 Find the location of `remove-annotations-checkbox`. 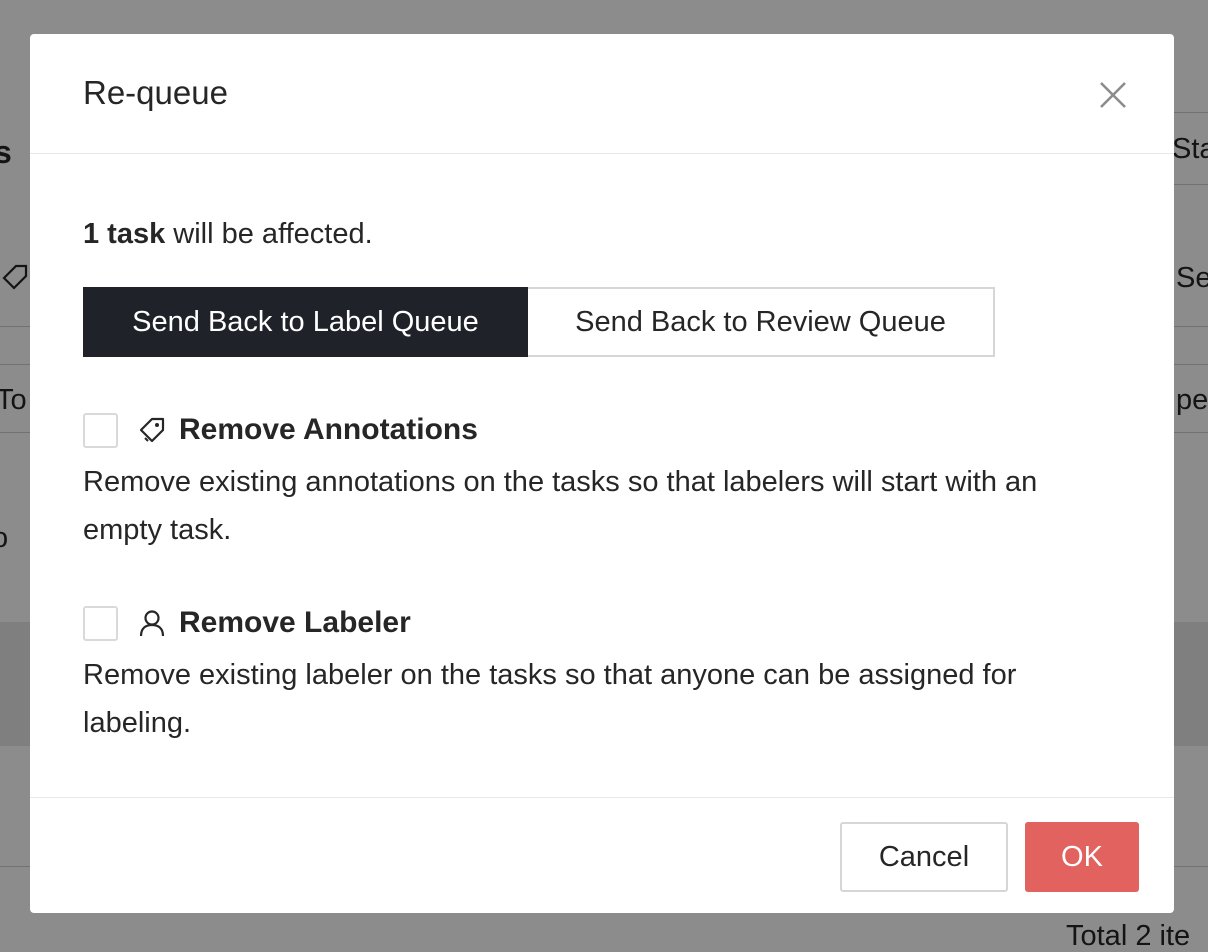

remove-annotations-checkbox is located at coordinates (100, 430).